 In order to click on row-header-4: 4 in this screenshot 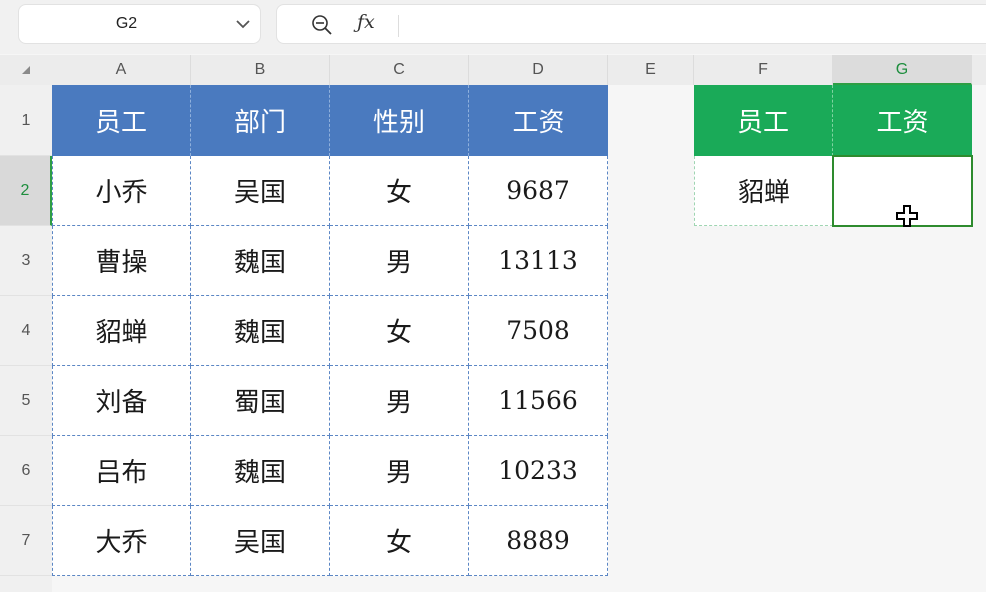, I will do `click(26, 331)`.